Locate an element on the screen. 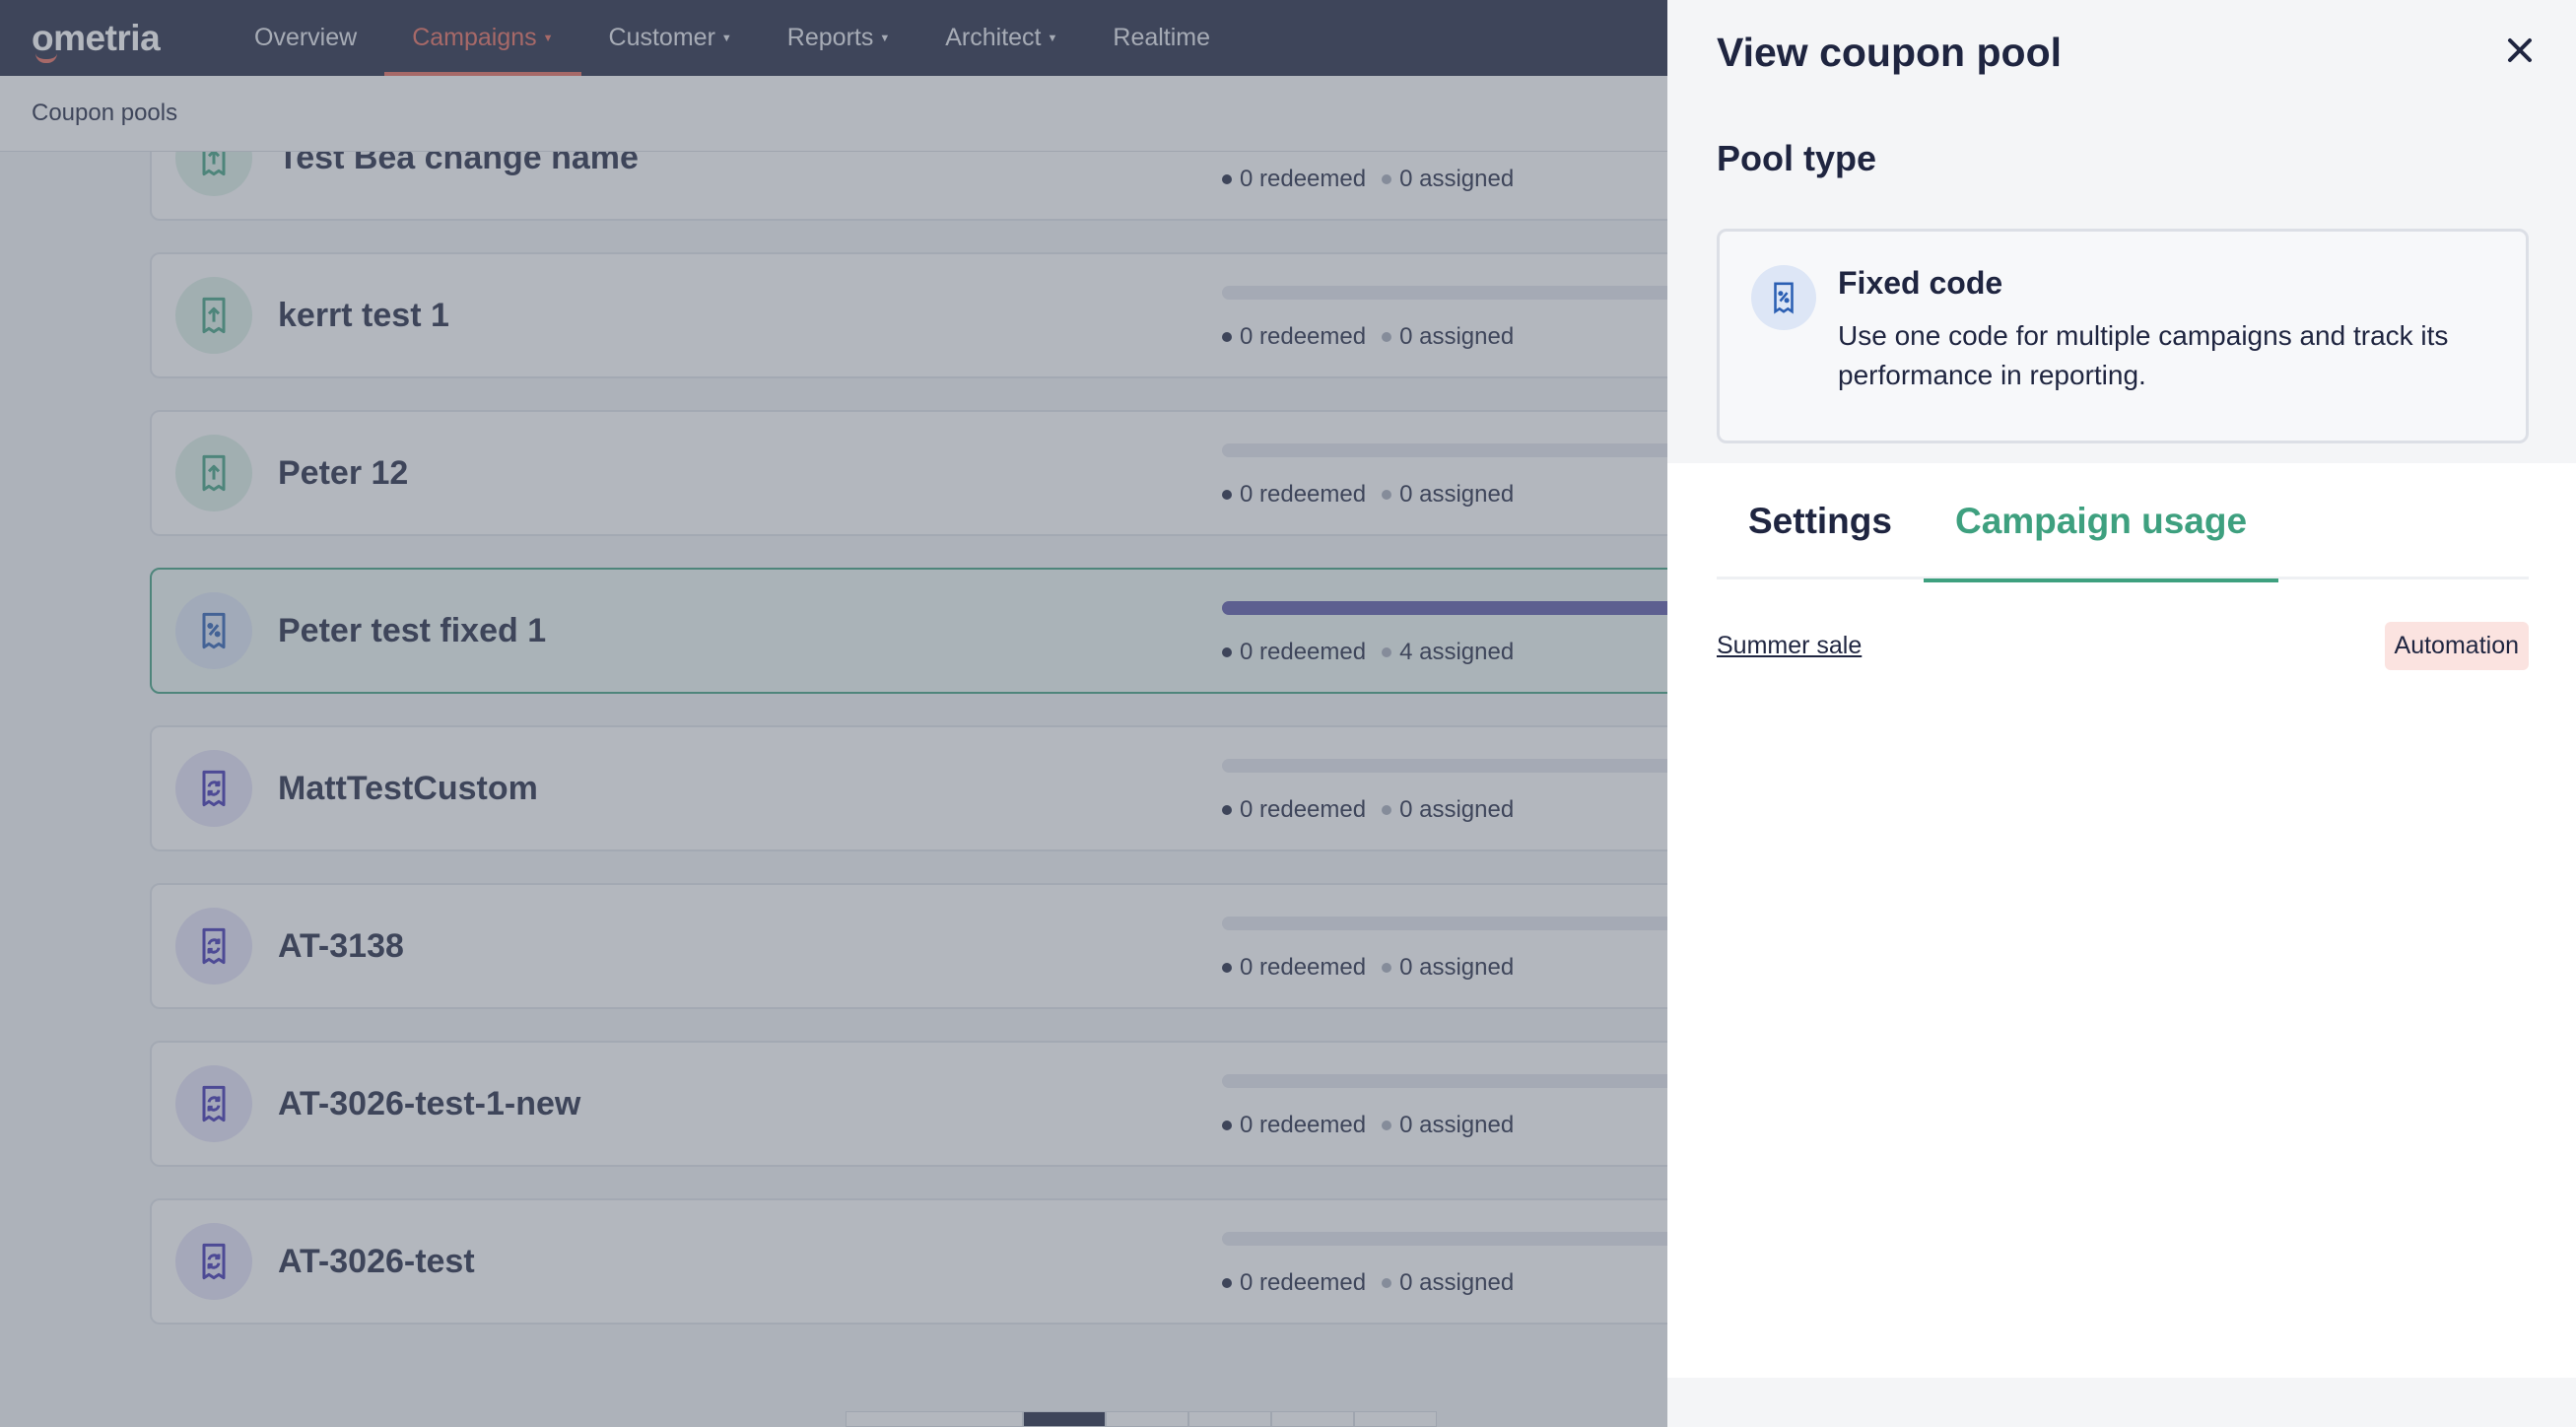 This screenshot has width=2576, height=1427. campaign-usage-row: Summer sale Automation is located at coordinates (2123, 646).